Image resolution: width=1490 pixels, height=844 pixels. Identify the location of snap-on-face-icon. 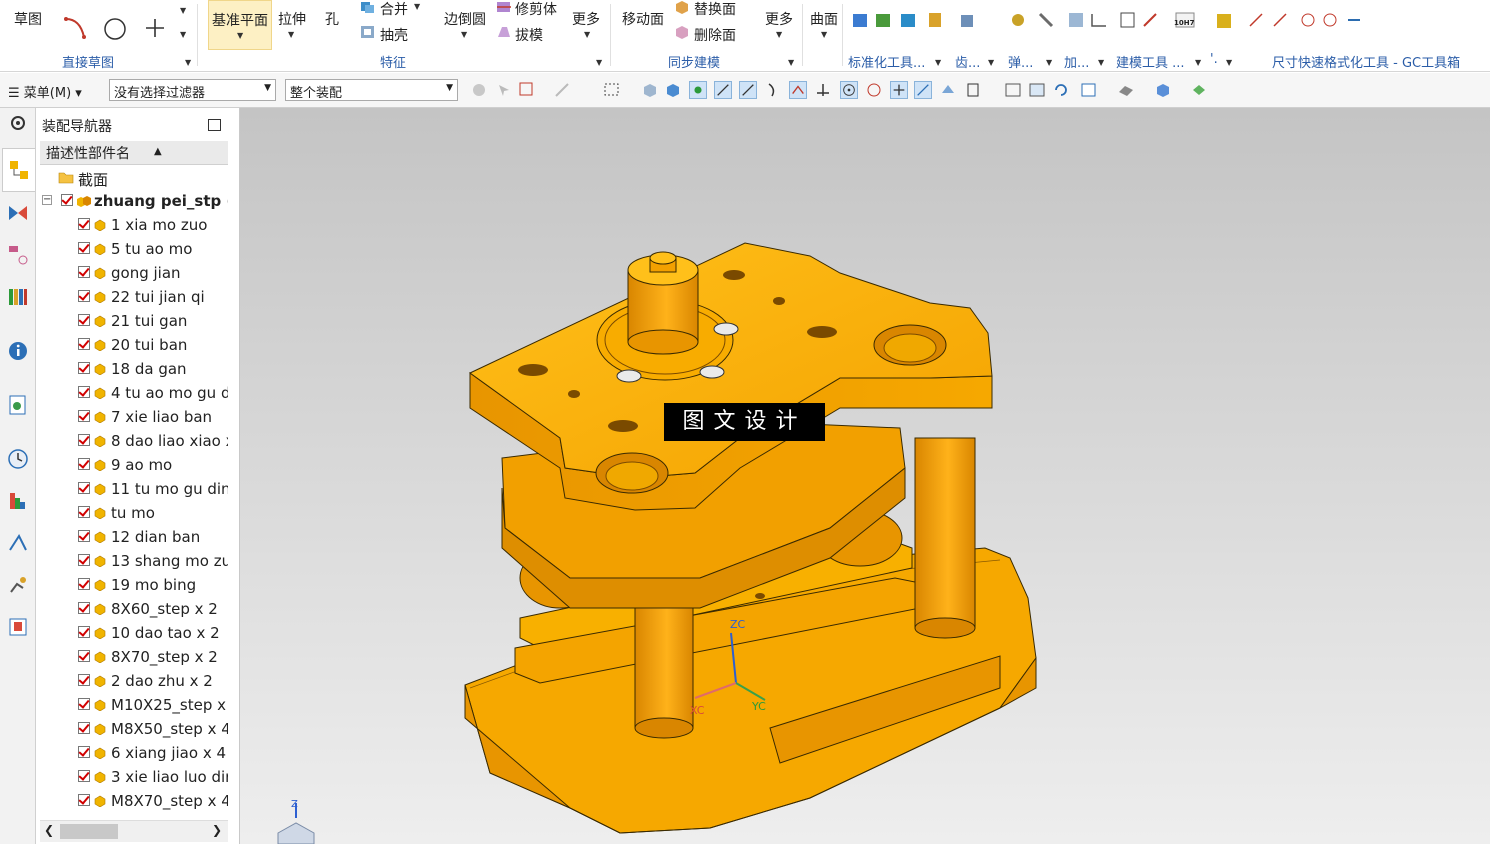
(948, 90).